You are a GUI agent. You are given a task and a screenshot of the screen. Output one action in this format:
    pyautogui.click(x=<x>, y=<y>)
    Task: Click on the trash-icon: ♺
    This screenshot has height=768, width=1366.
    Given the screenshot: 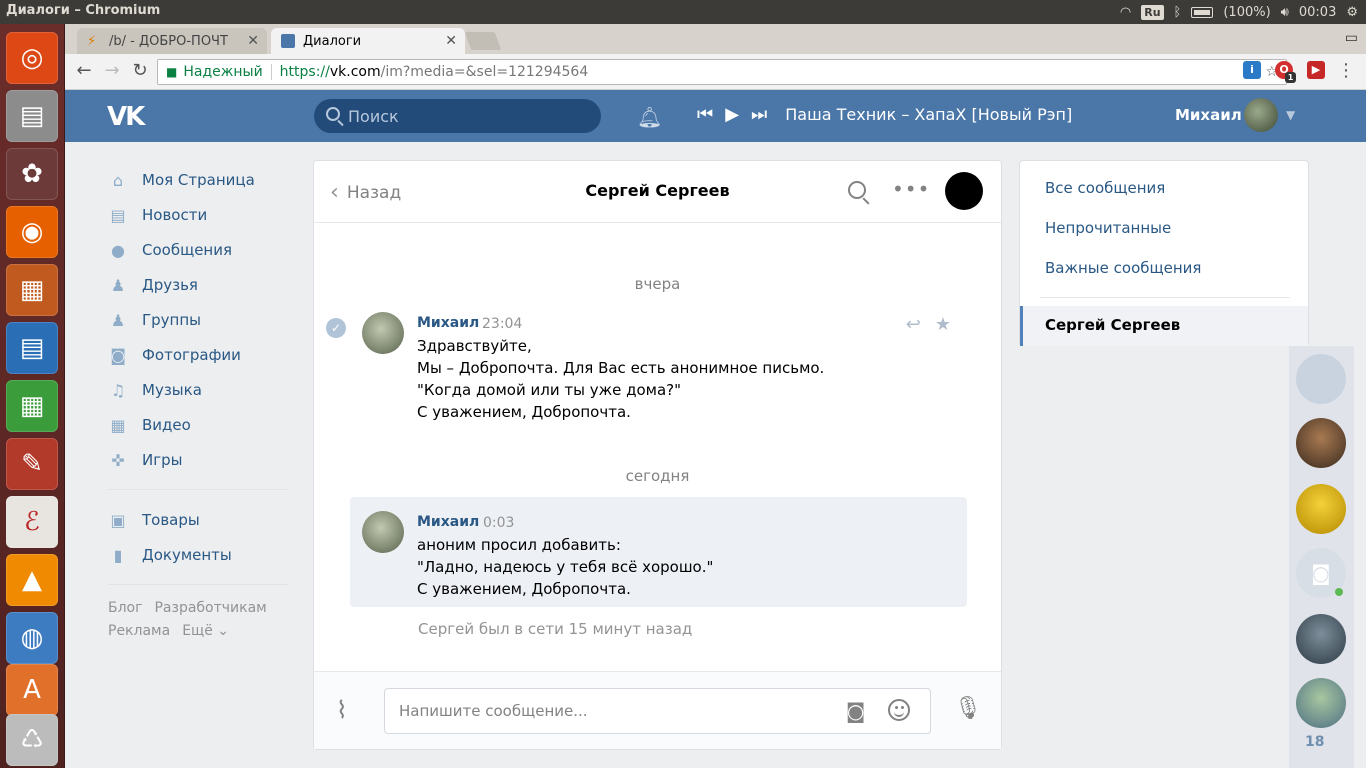 What is the action you would take?
    pyautogui.click(x=32, y=740)
    